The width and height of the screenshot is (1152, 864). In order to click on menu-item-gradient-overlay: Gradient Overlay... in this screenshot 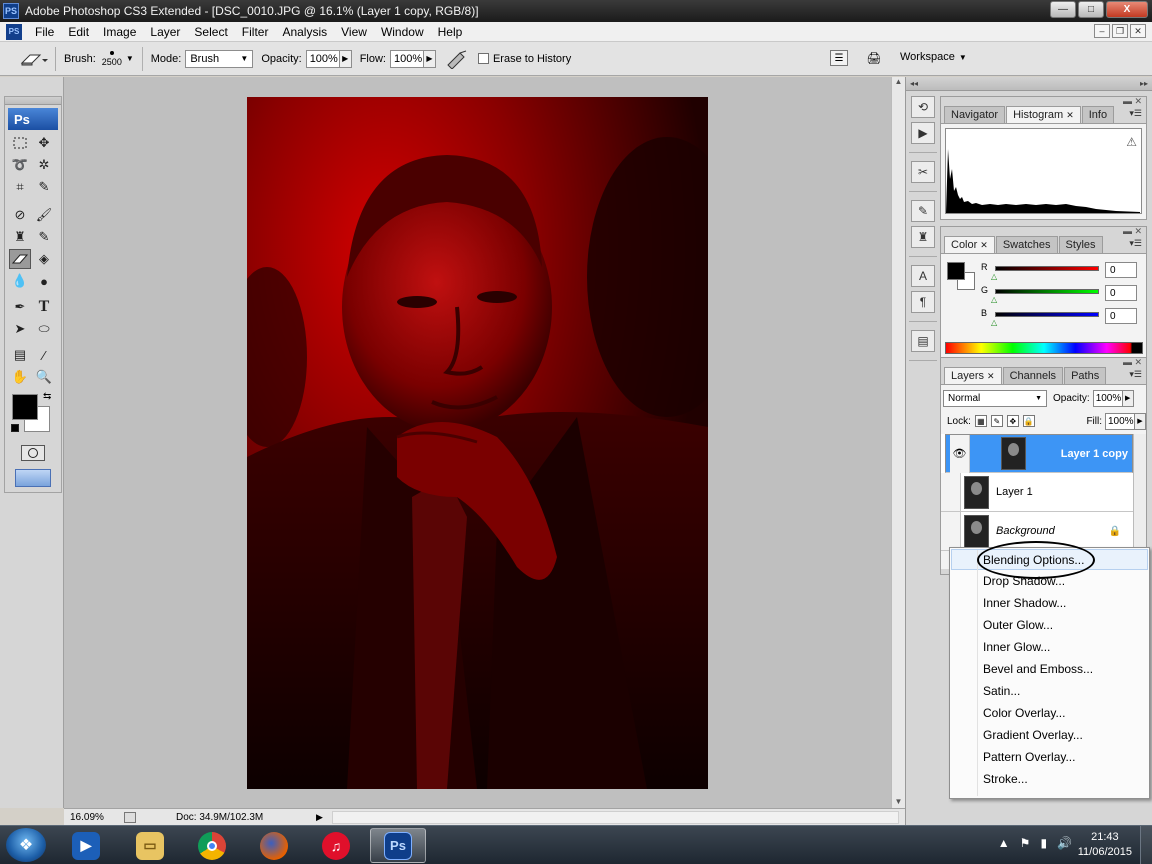, I will do `click(1049, 735)`.